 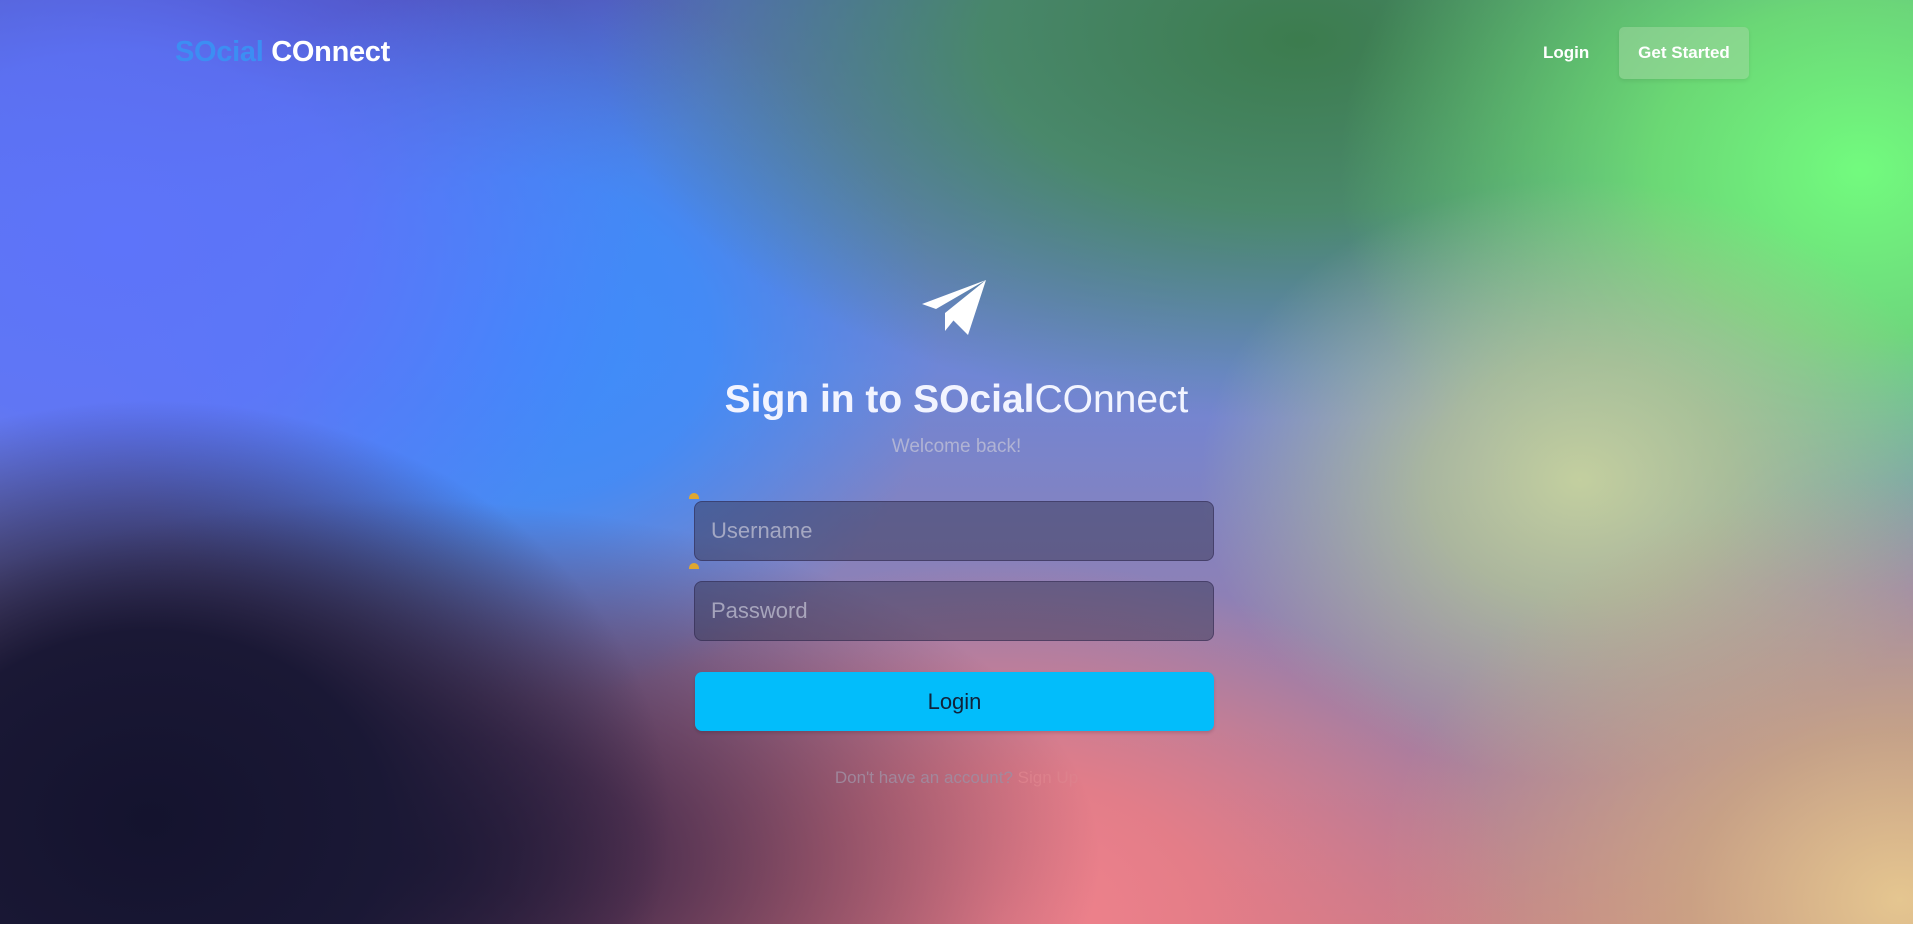 I want to click on password-input, so click(x=954, y=611).